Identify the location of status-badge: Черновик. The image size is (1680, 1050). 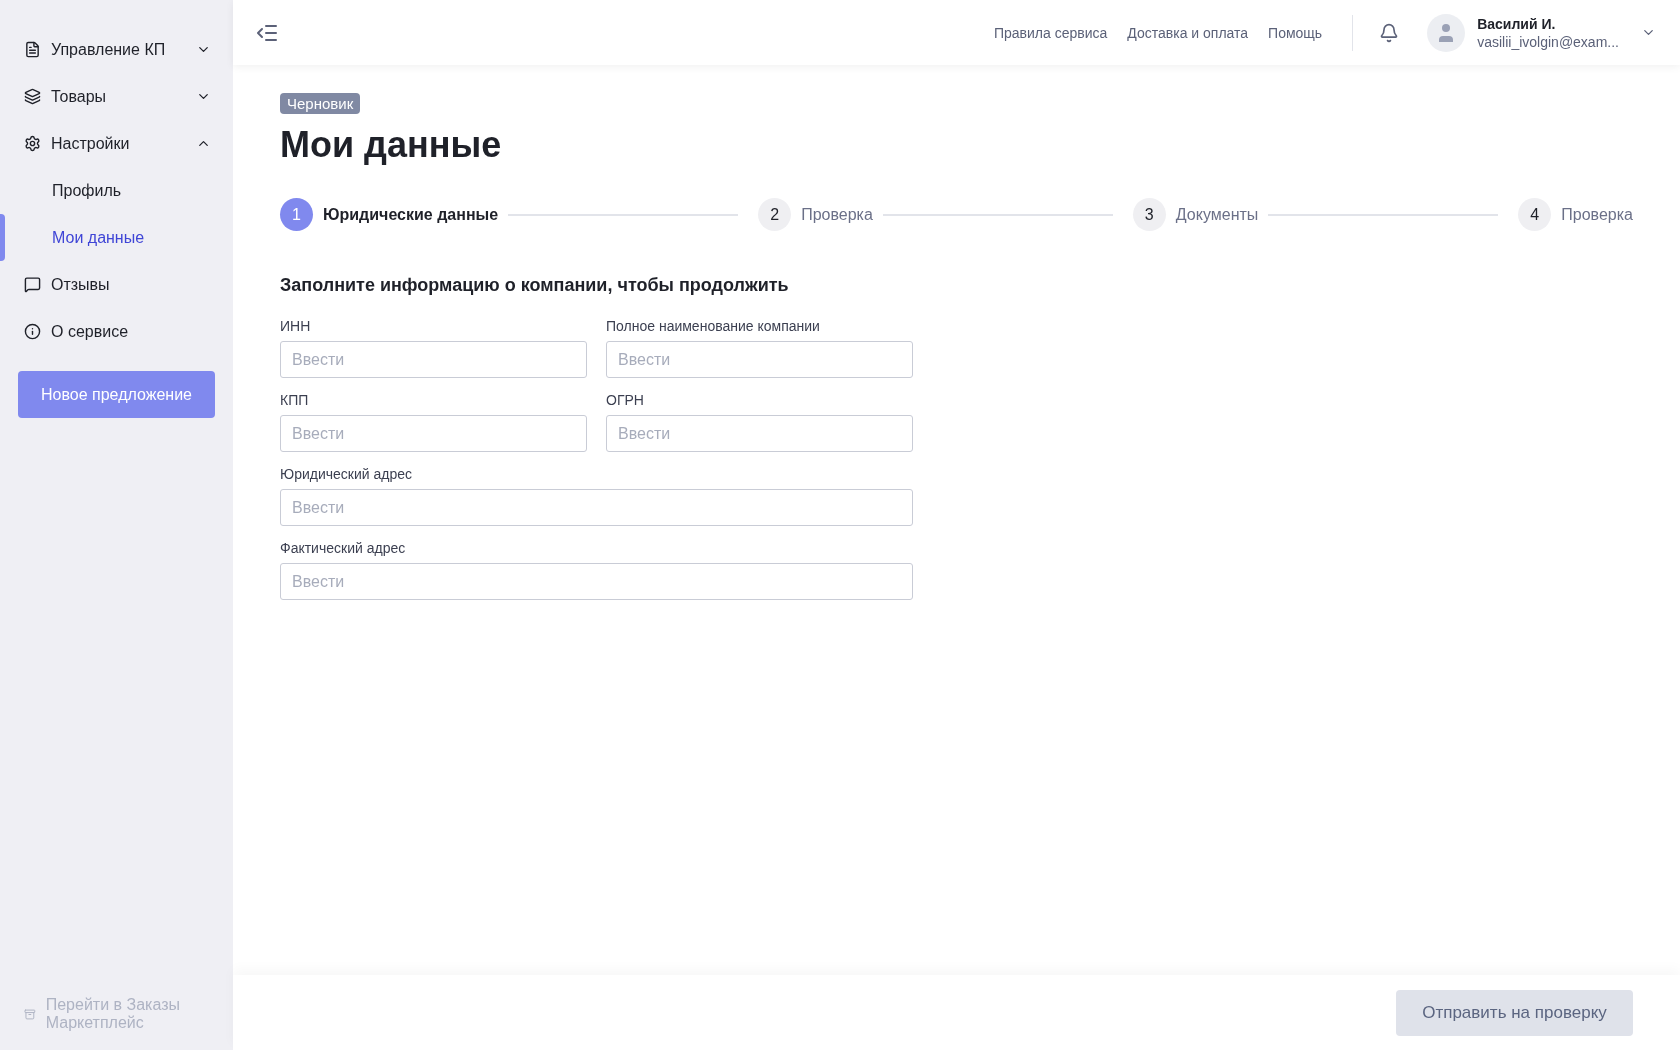
(320, 103).